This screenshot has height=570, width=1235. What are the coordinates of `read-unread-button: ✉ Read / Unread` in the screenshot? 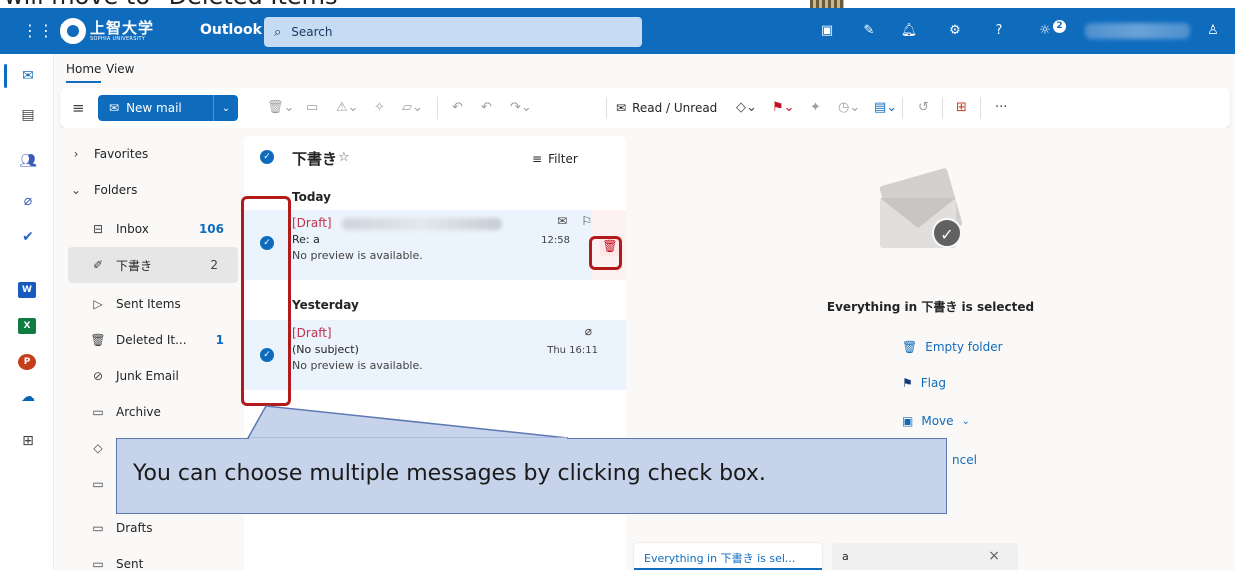 It's located at (666, 108).